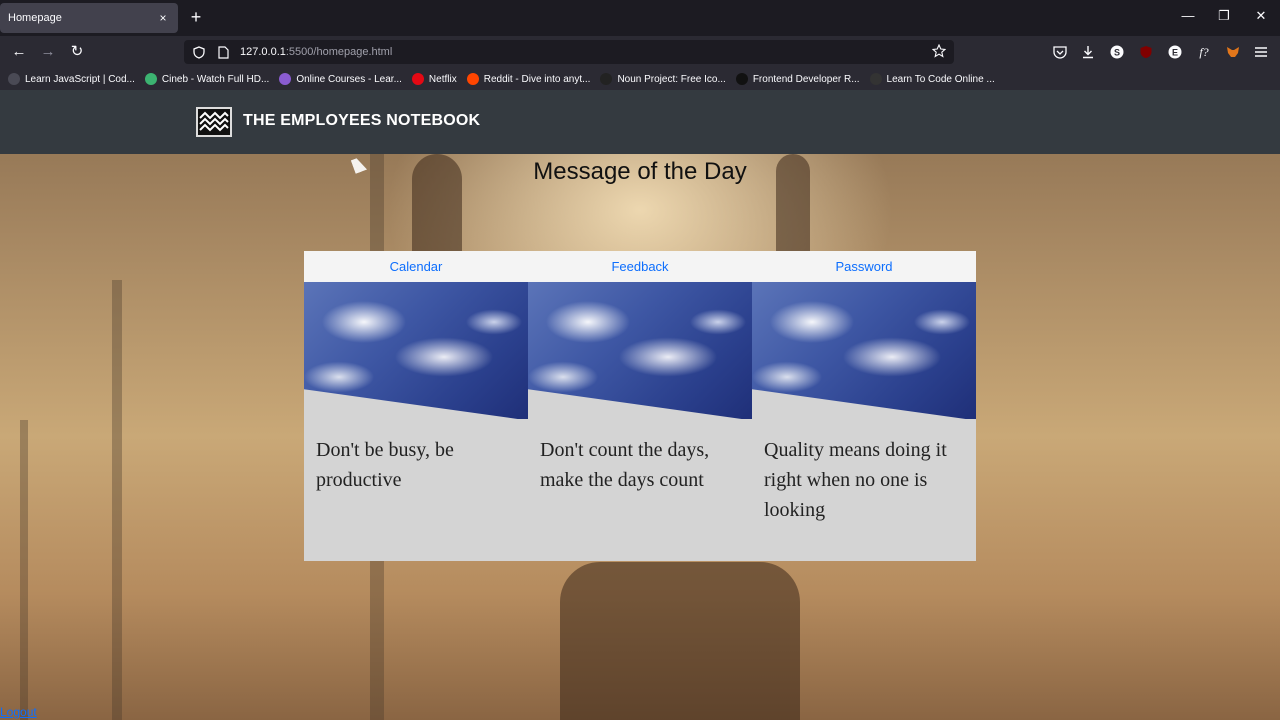 This screenshot has height=720, width=1280. I want to click on bookmark-item: Netflix, so click(434, 79).